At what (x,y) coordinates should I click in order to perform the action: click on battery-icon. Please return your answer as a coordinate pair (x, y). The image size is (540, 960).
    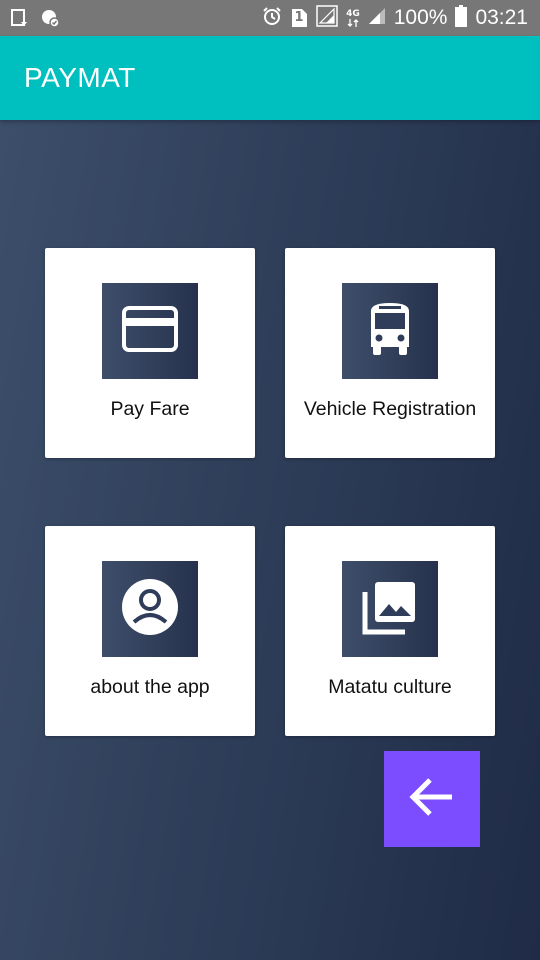
    Looking at the image, I should click on (461, 18).